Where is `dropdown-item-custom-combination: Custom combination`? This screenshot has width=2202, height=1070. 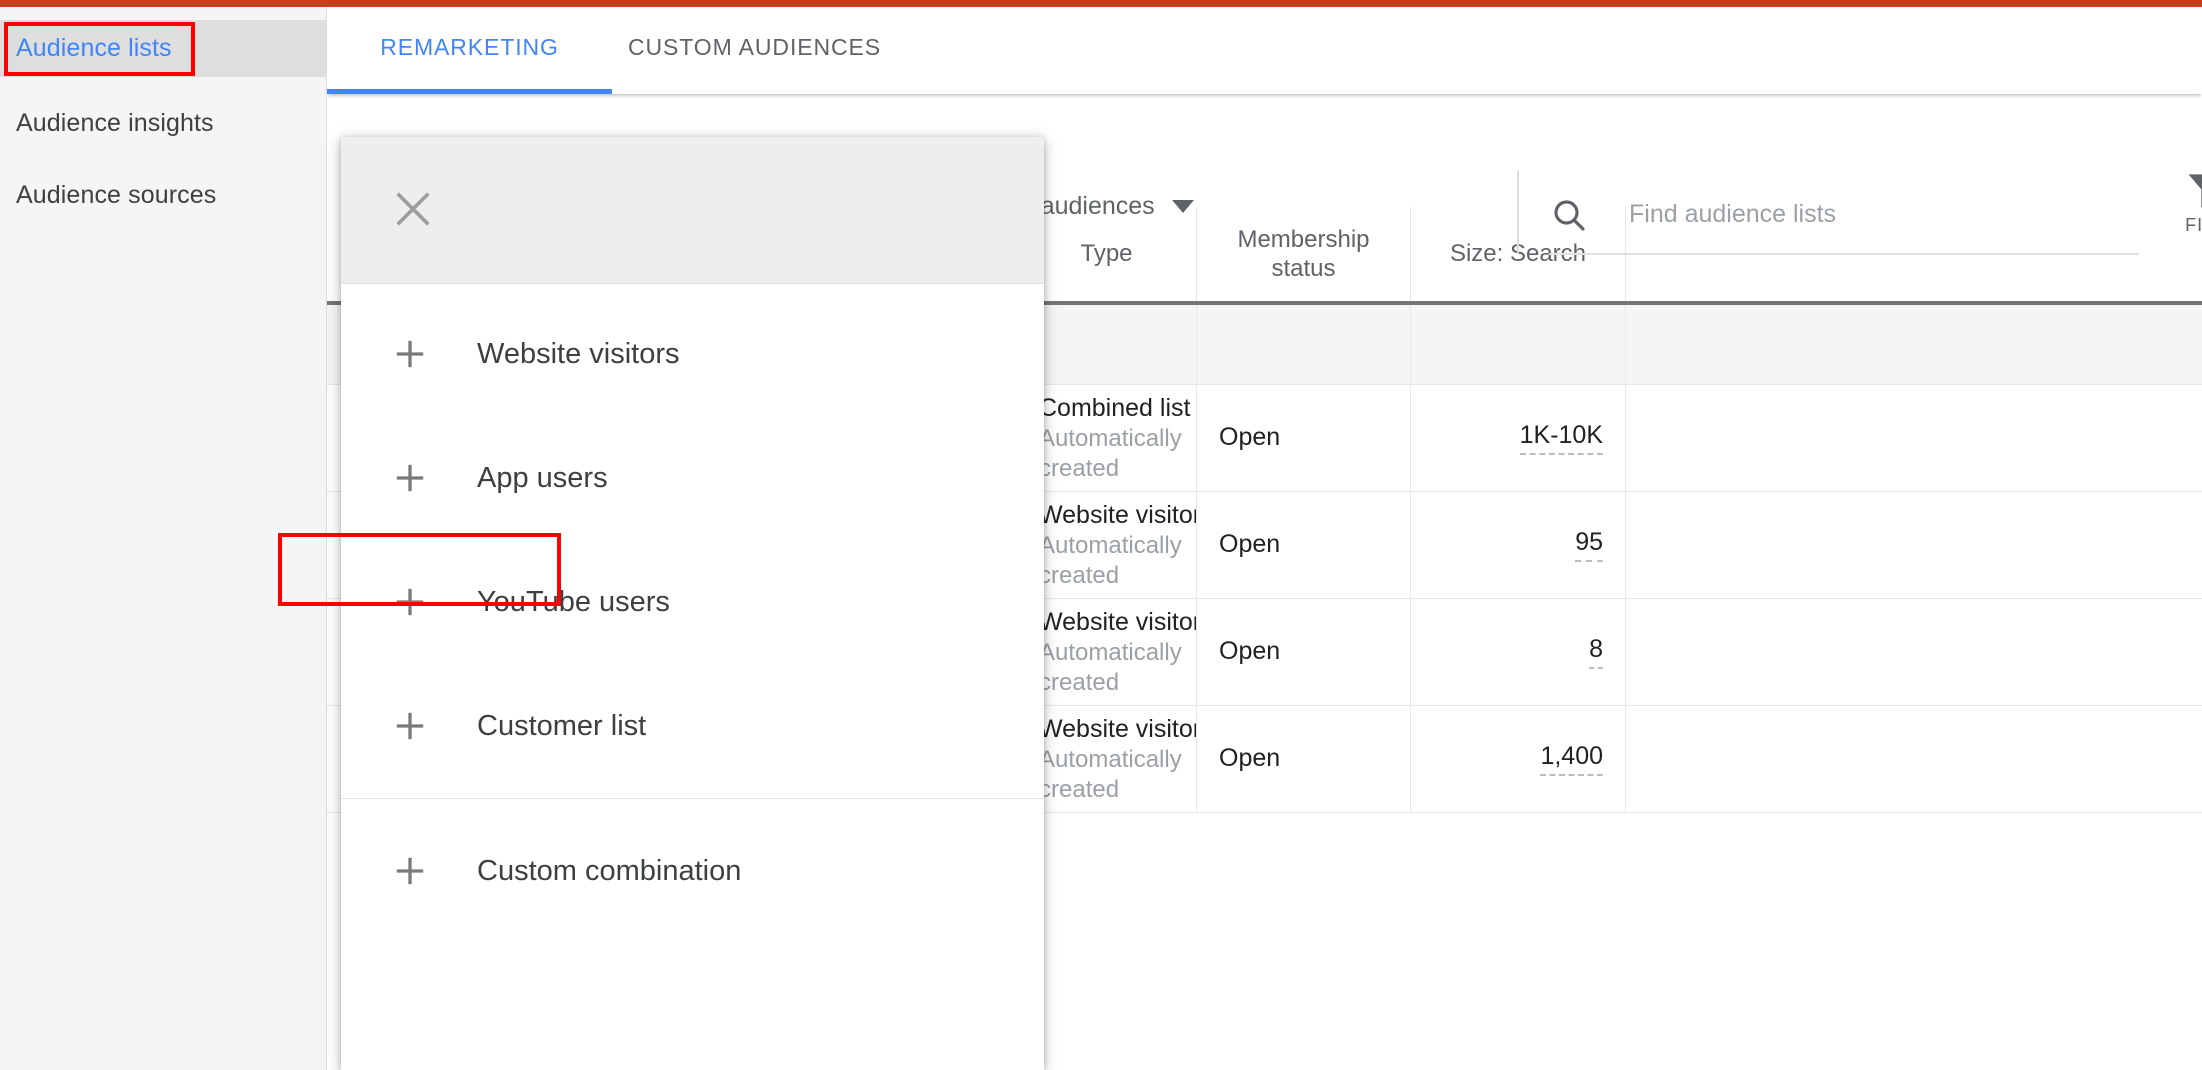 dropdown-item-custom-combination: Custom combination is located at coordinates (692, 871).